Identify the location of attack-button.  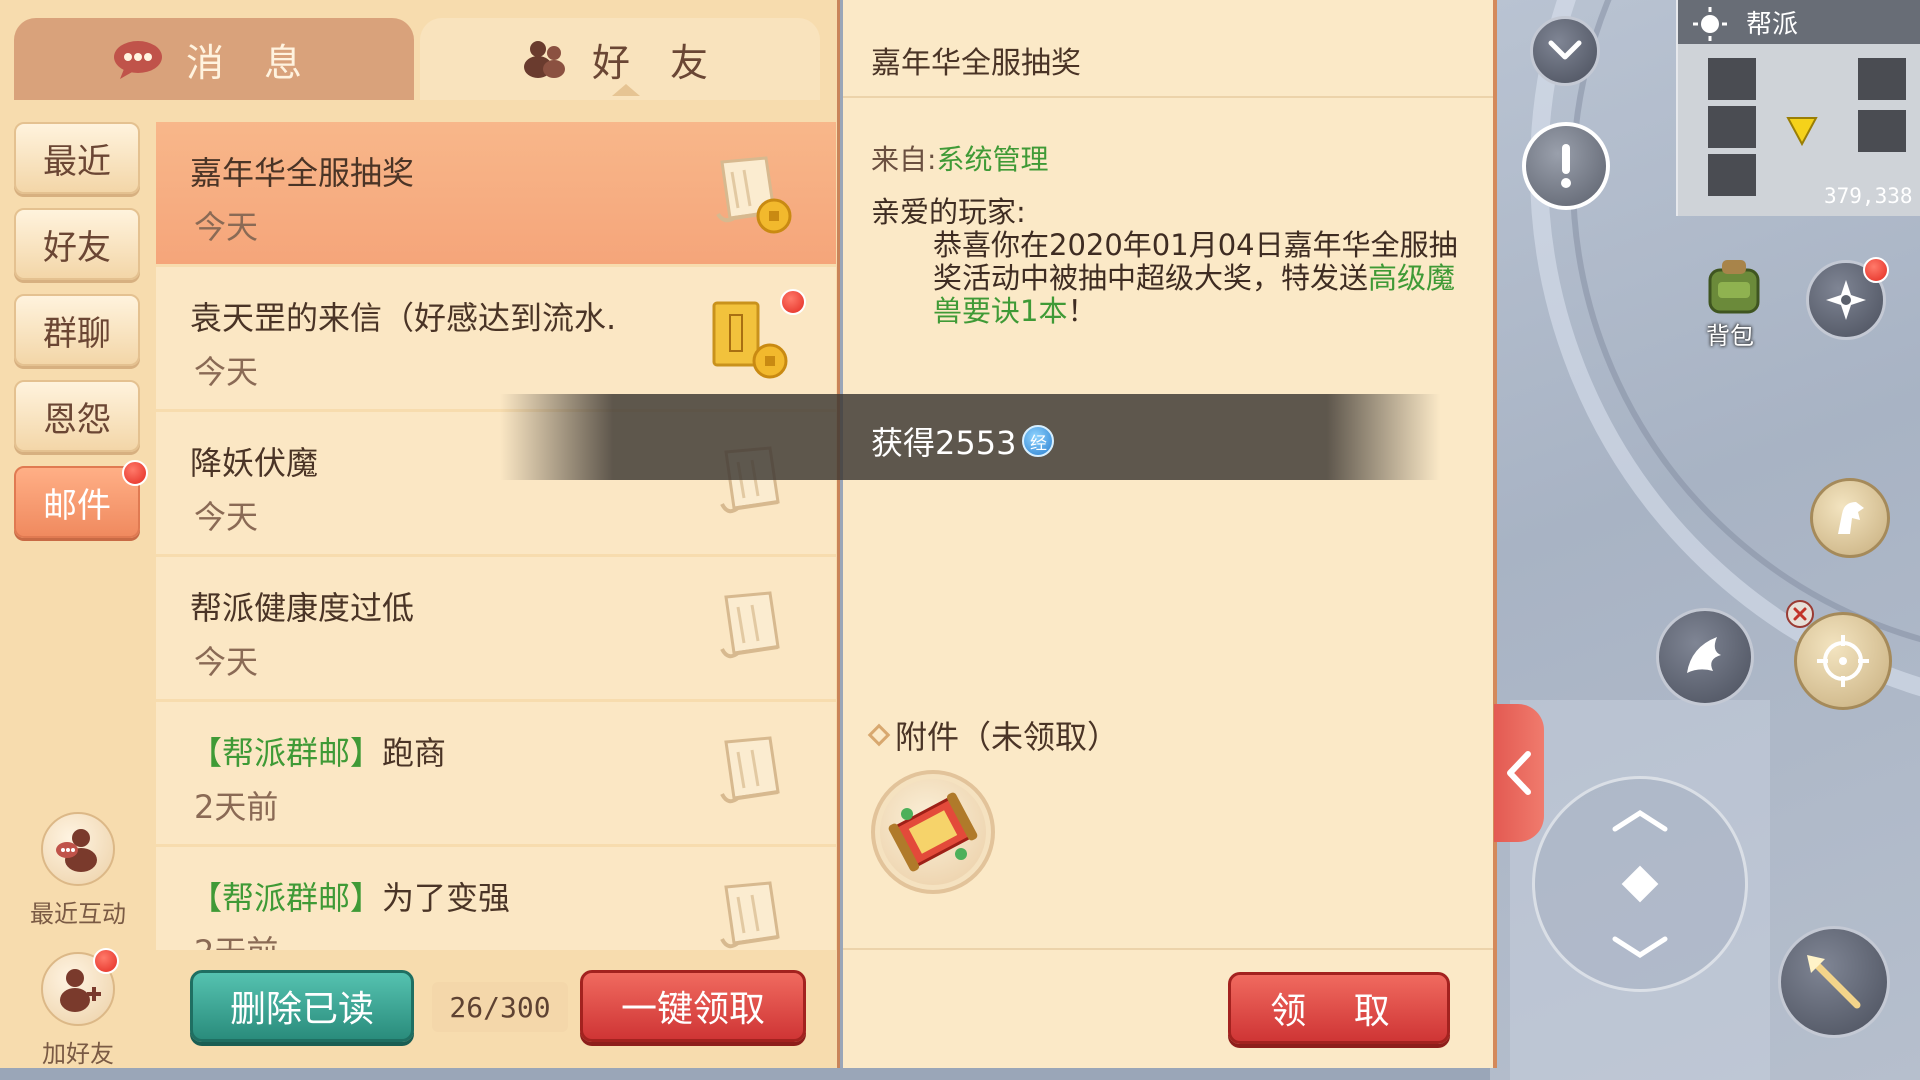
(1834, 982).